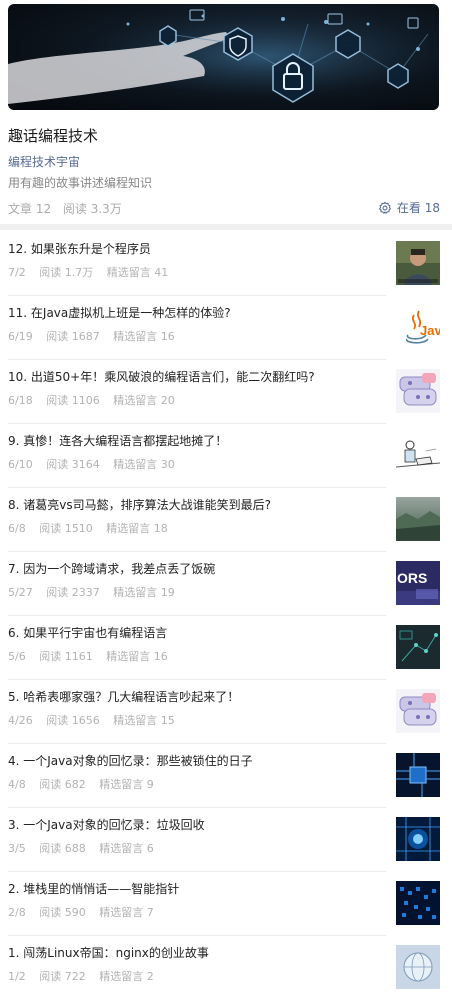 This screenshot has width=452, height=1007. What do you see at coordinates (80, 183) in the screenshot?
I see `album-description: 用有趣的故事讲述编程知识` at bounding box center [80, 183].